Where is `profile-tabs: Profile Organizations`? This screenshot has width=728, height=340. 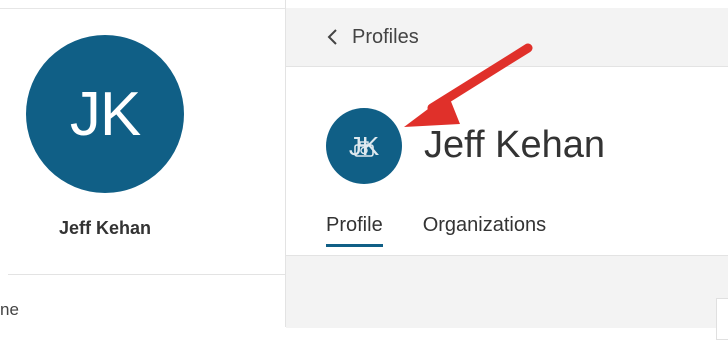 profile-tabs: Profile Organizations is located at coordinates (436, 230).